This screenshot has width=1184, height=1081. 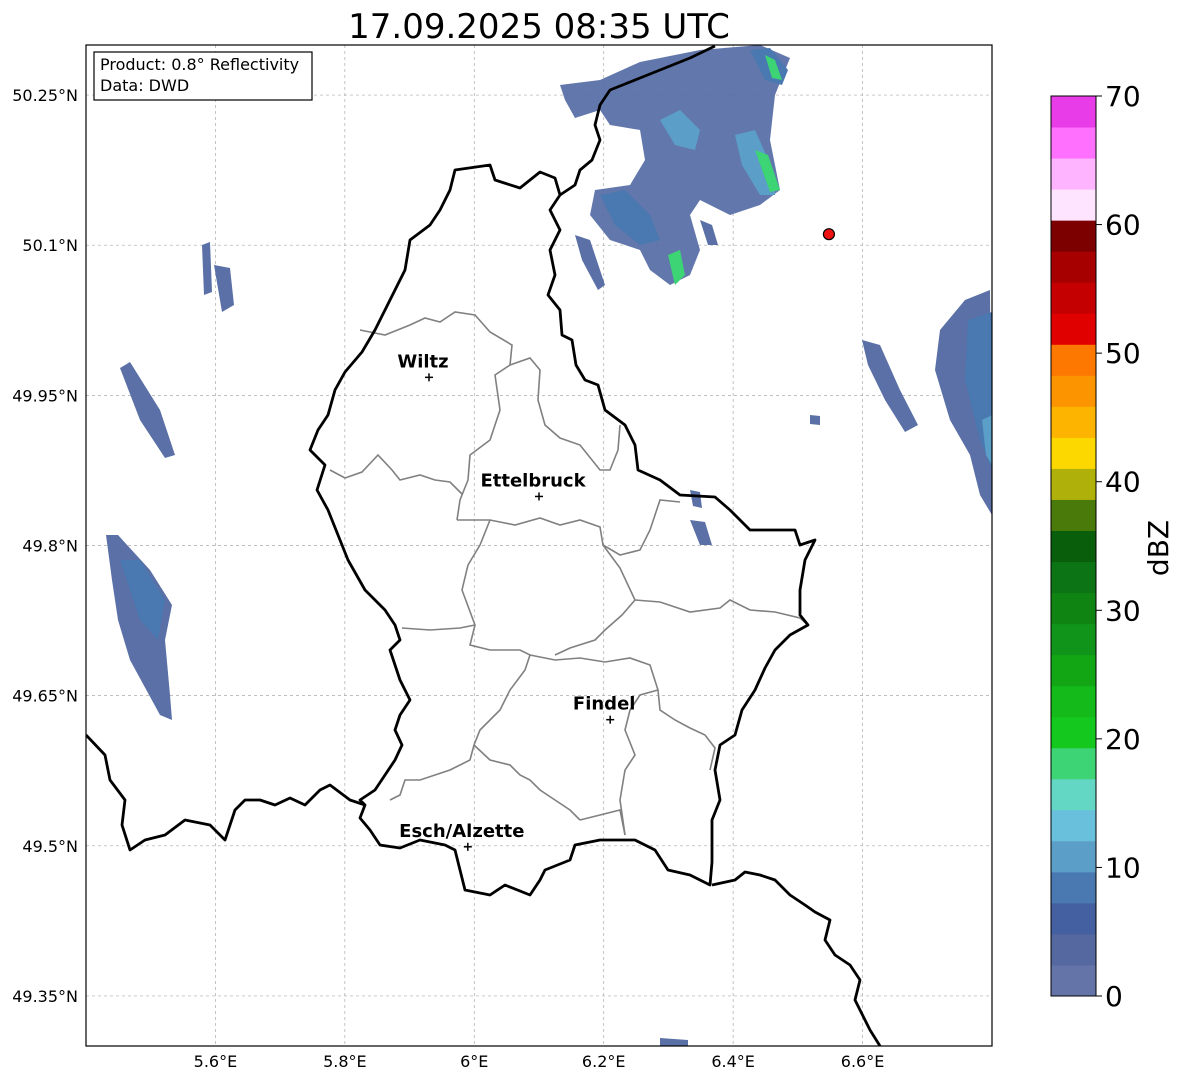 I want to click on city-label: Ettelbruck, so click(x=533, y=480).